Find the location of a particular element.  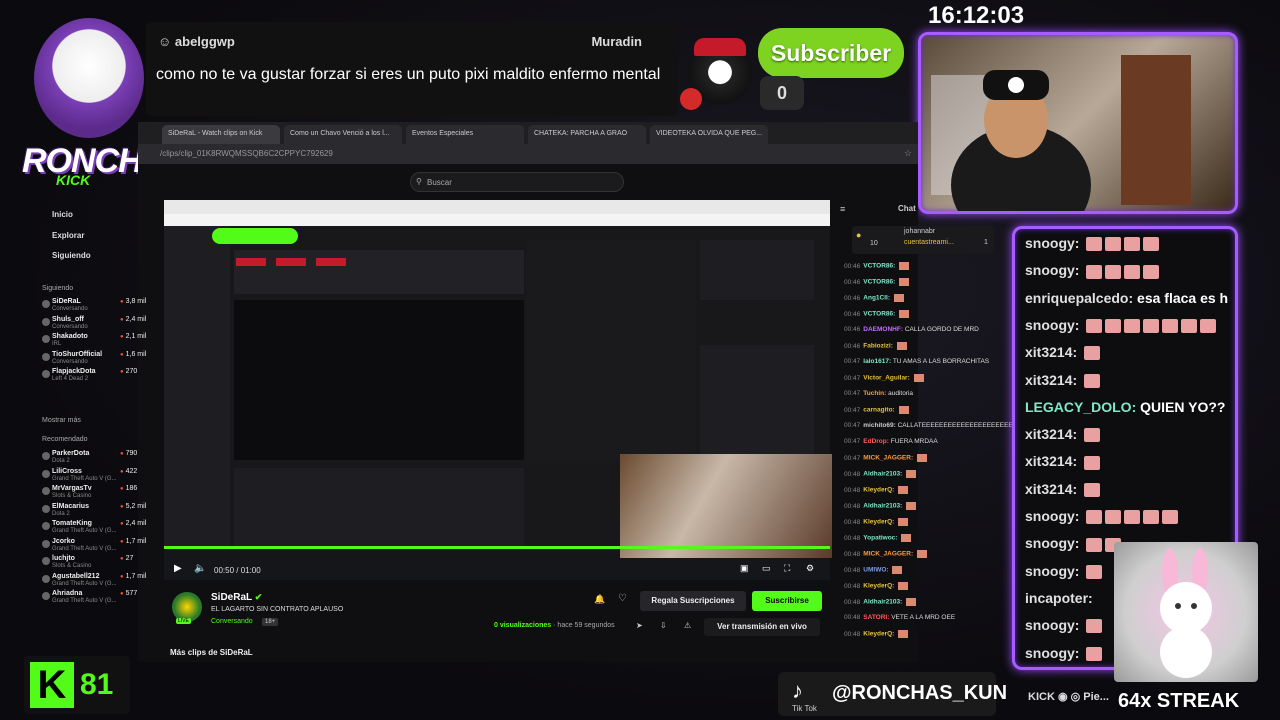

chat-username: michito69: is located at coordinates (879, 425).